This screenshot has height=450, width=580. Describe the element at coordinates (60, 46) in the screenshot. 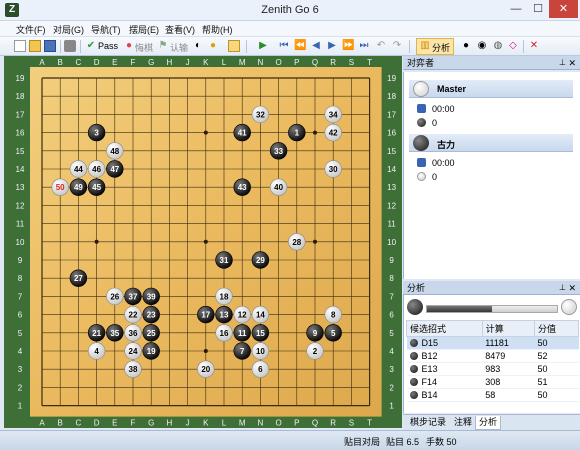

I see `toolbar-separator` at that location.